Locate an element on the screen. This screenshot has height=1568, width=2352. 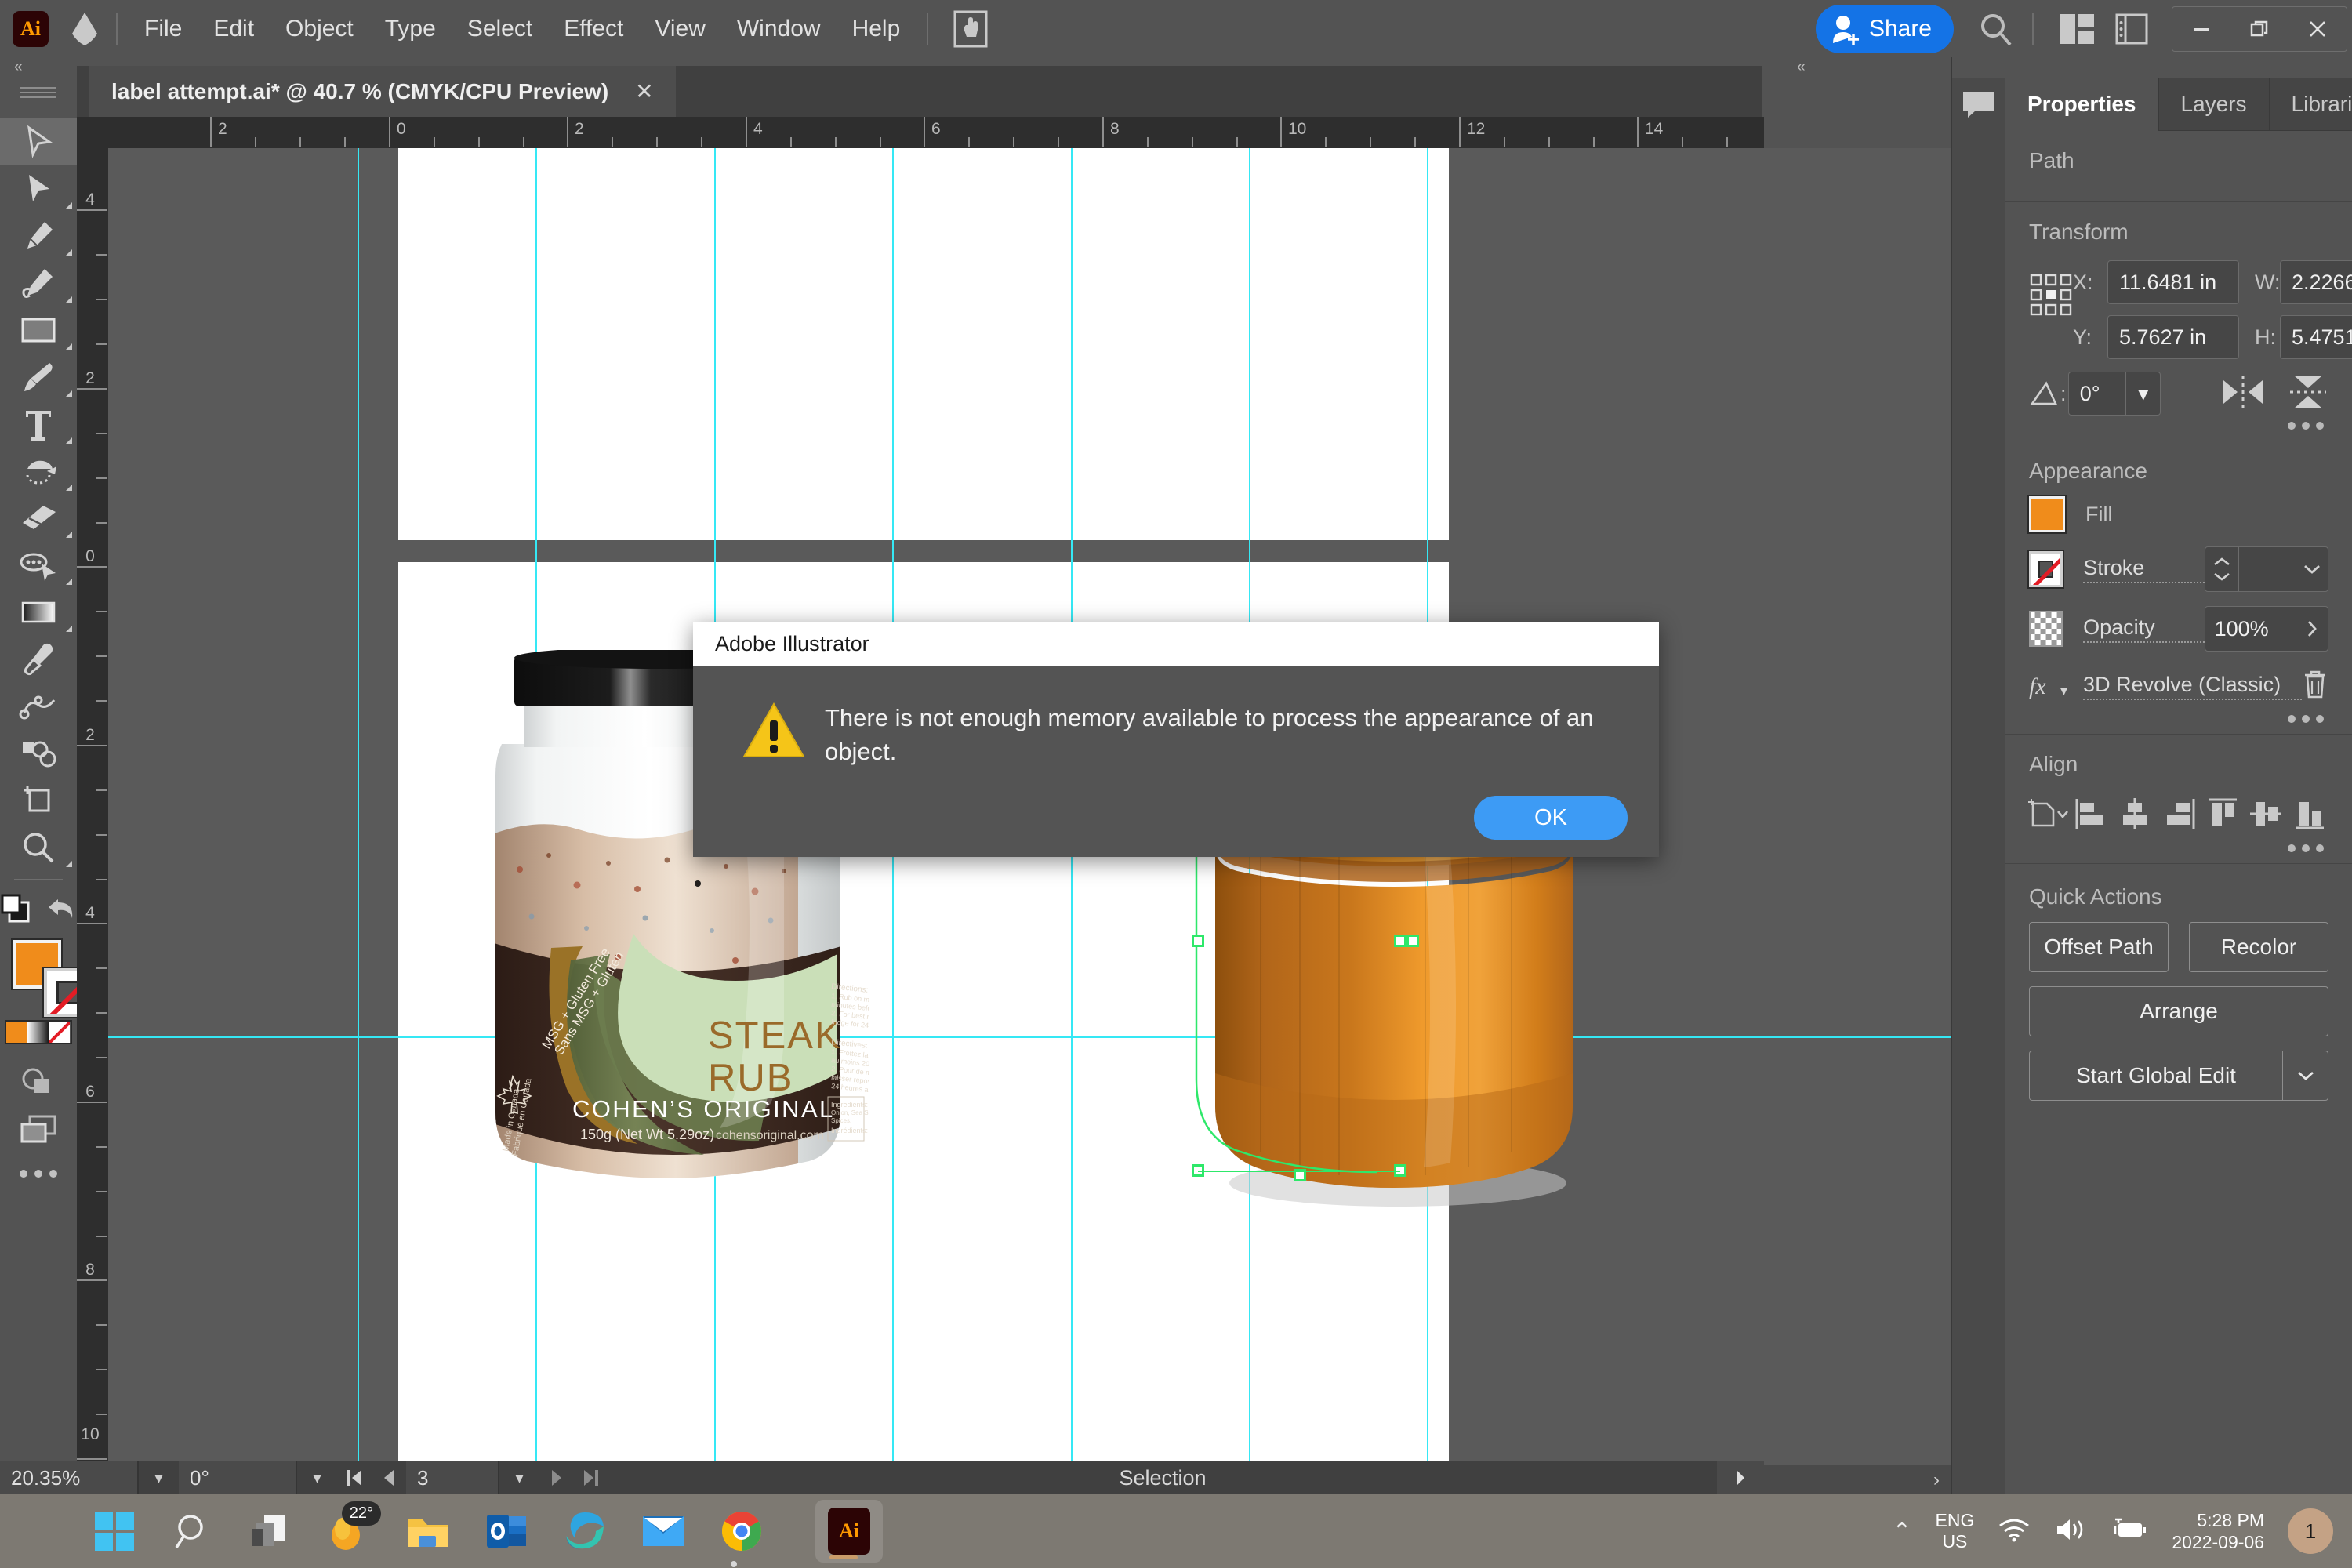
color-mode-none is located at coordinates (59, 1032).